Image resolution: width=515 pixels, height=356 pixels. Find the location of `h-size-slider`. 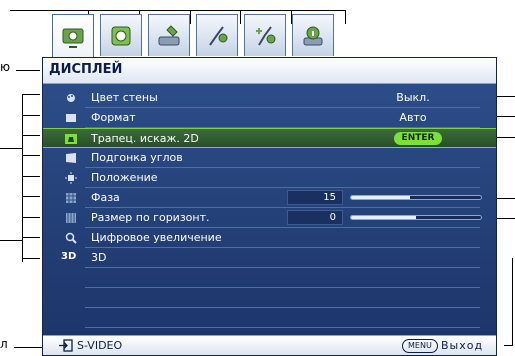

h-size-slider is located at coordinates (416, 217).